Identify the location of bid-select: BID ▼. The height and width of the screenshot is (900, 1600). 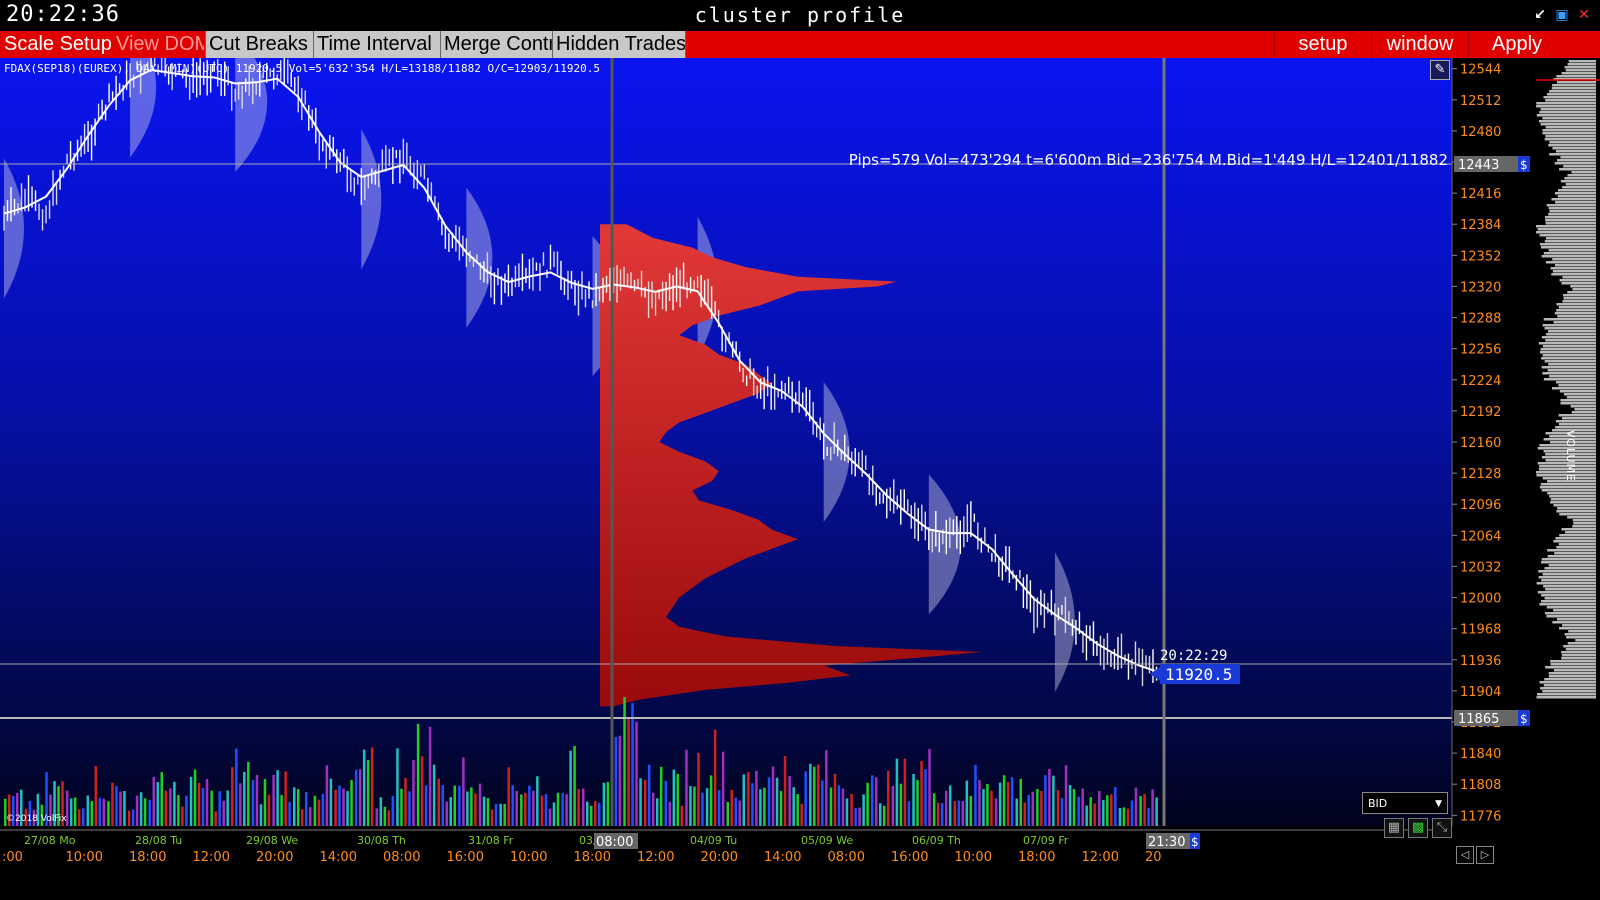
(1405, 803).